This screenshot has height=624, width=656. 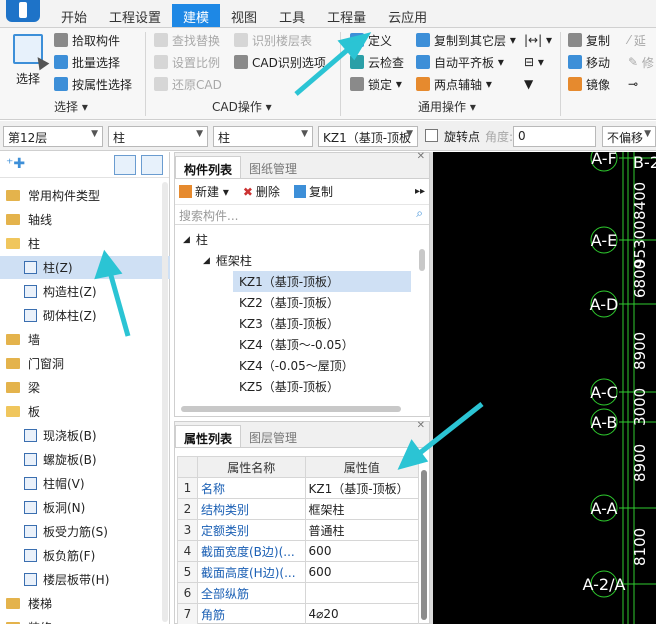 I want to click on property-row: 1 名称 KZ1（基顶-顶板）, so click(x=298, y=488).